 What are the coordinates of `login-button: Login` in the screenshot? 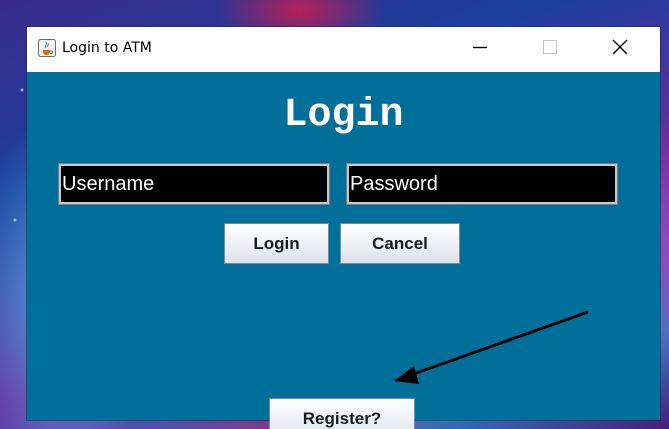 It's located at (276, 243).